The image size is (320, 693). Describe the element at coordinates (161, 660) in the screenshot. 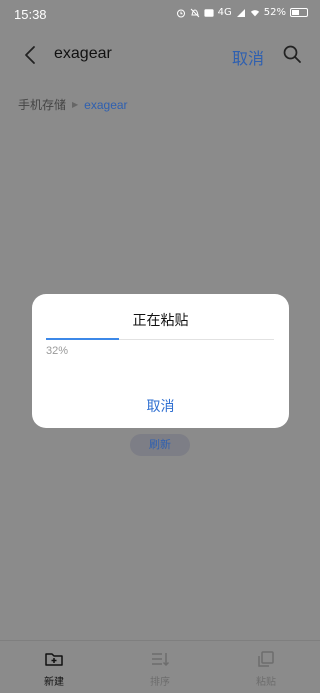

I see `sort-icon` at that location.